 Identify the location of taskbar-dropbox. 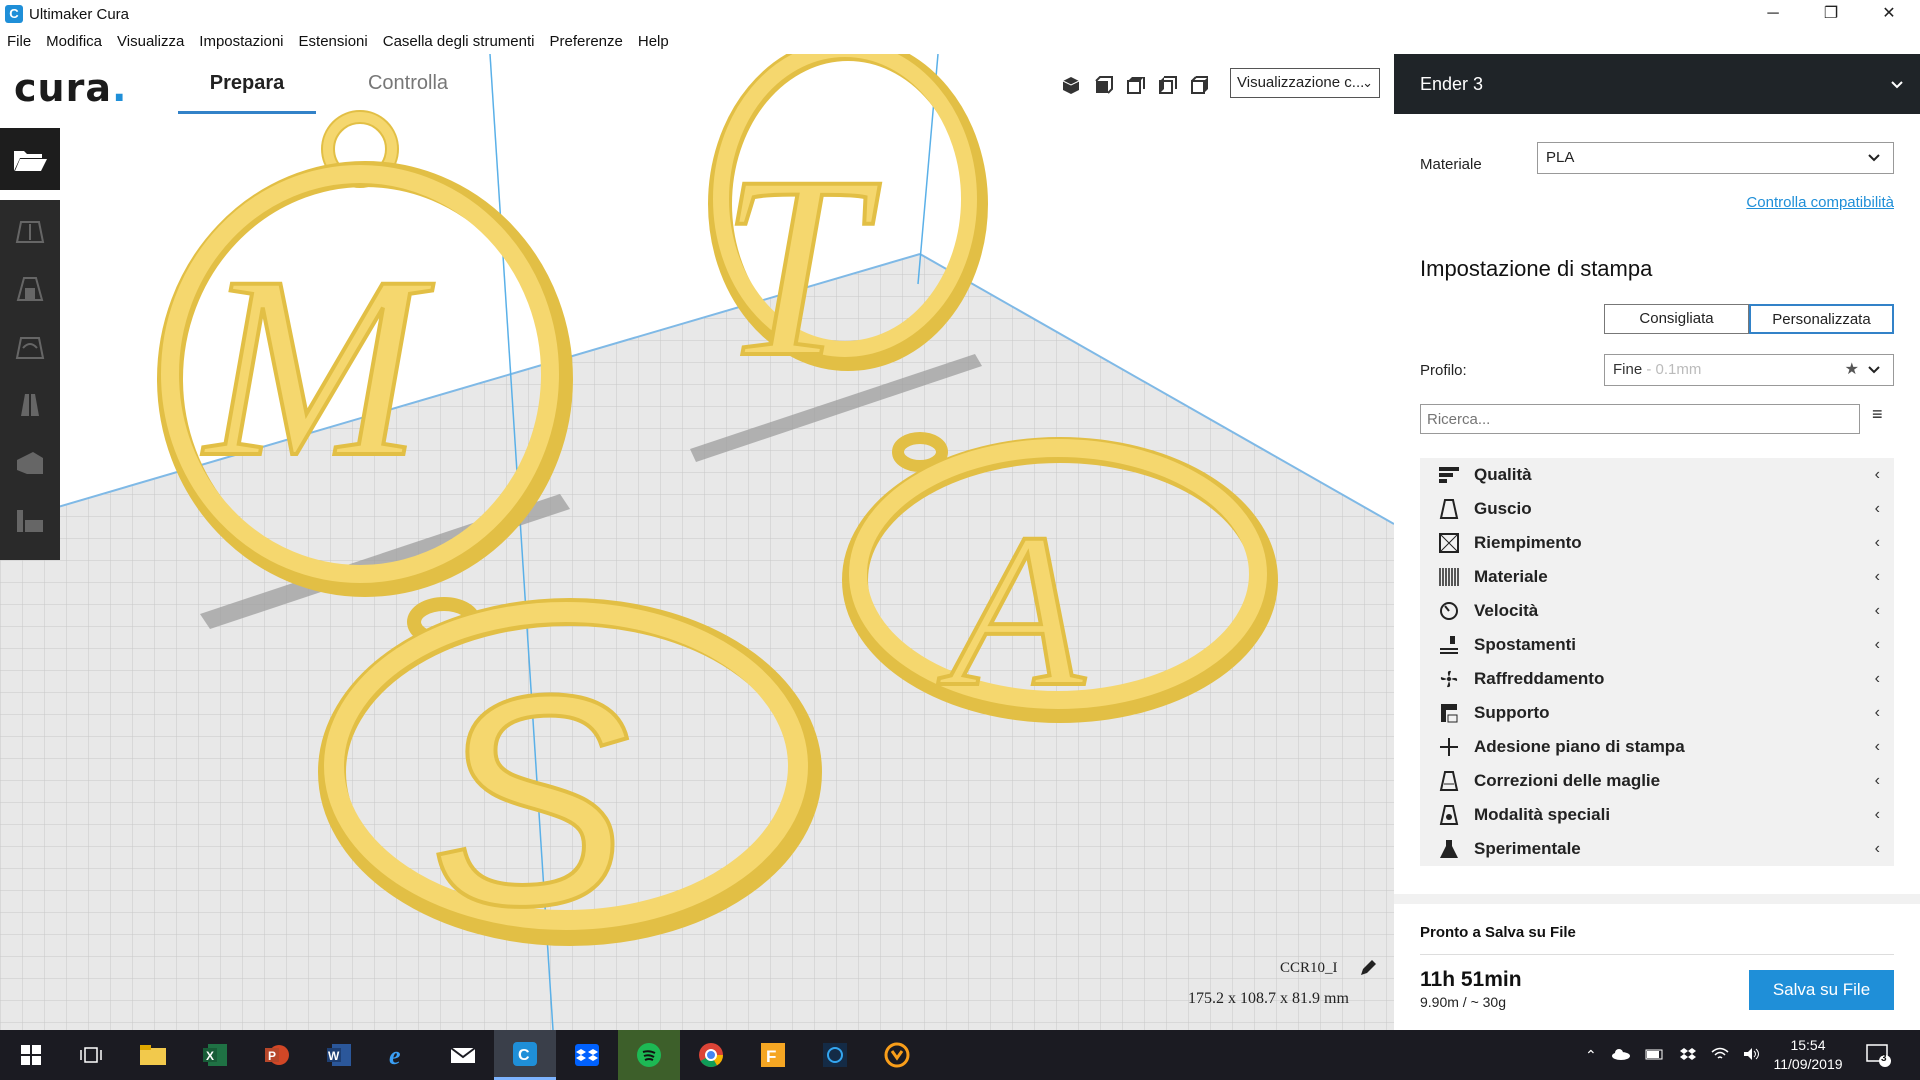
(587, 1055).